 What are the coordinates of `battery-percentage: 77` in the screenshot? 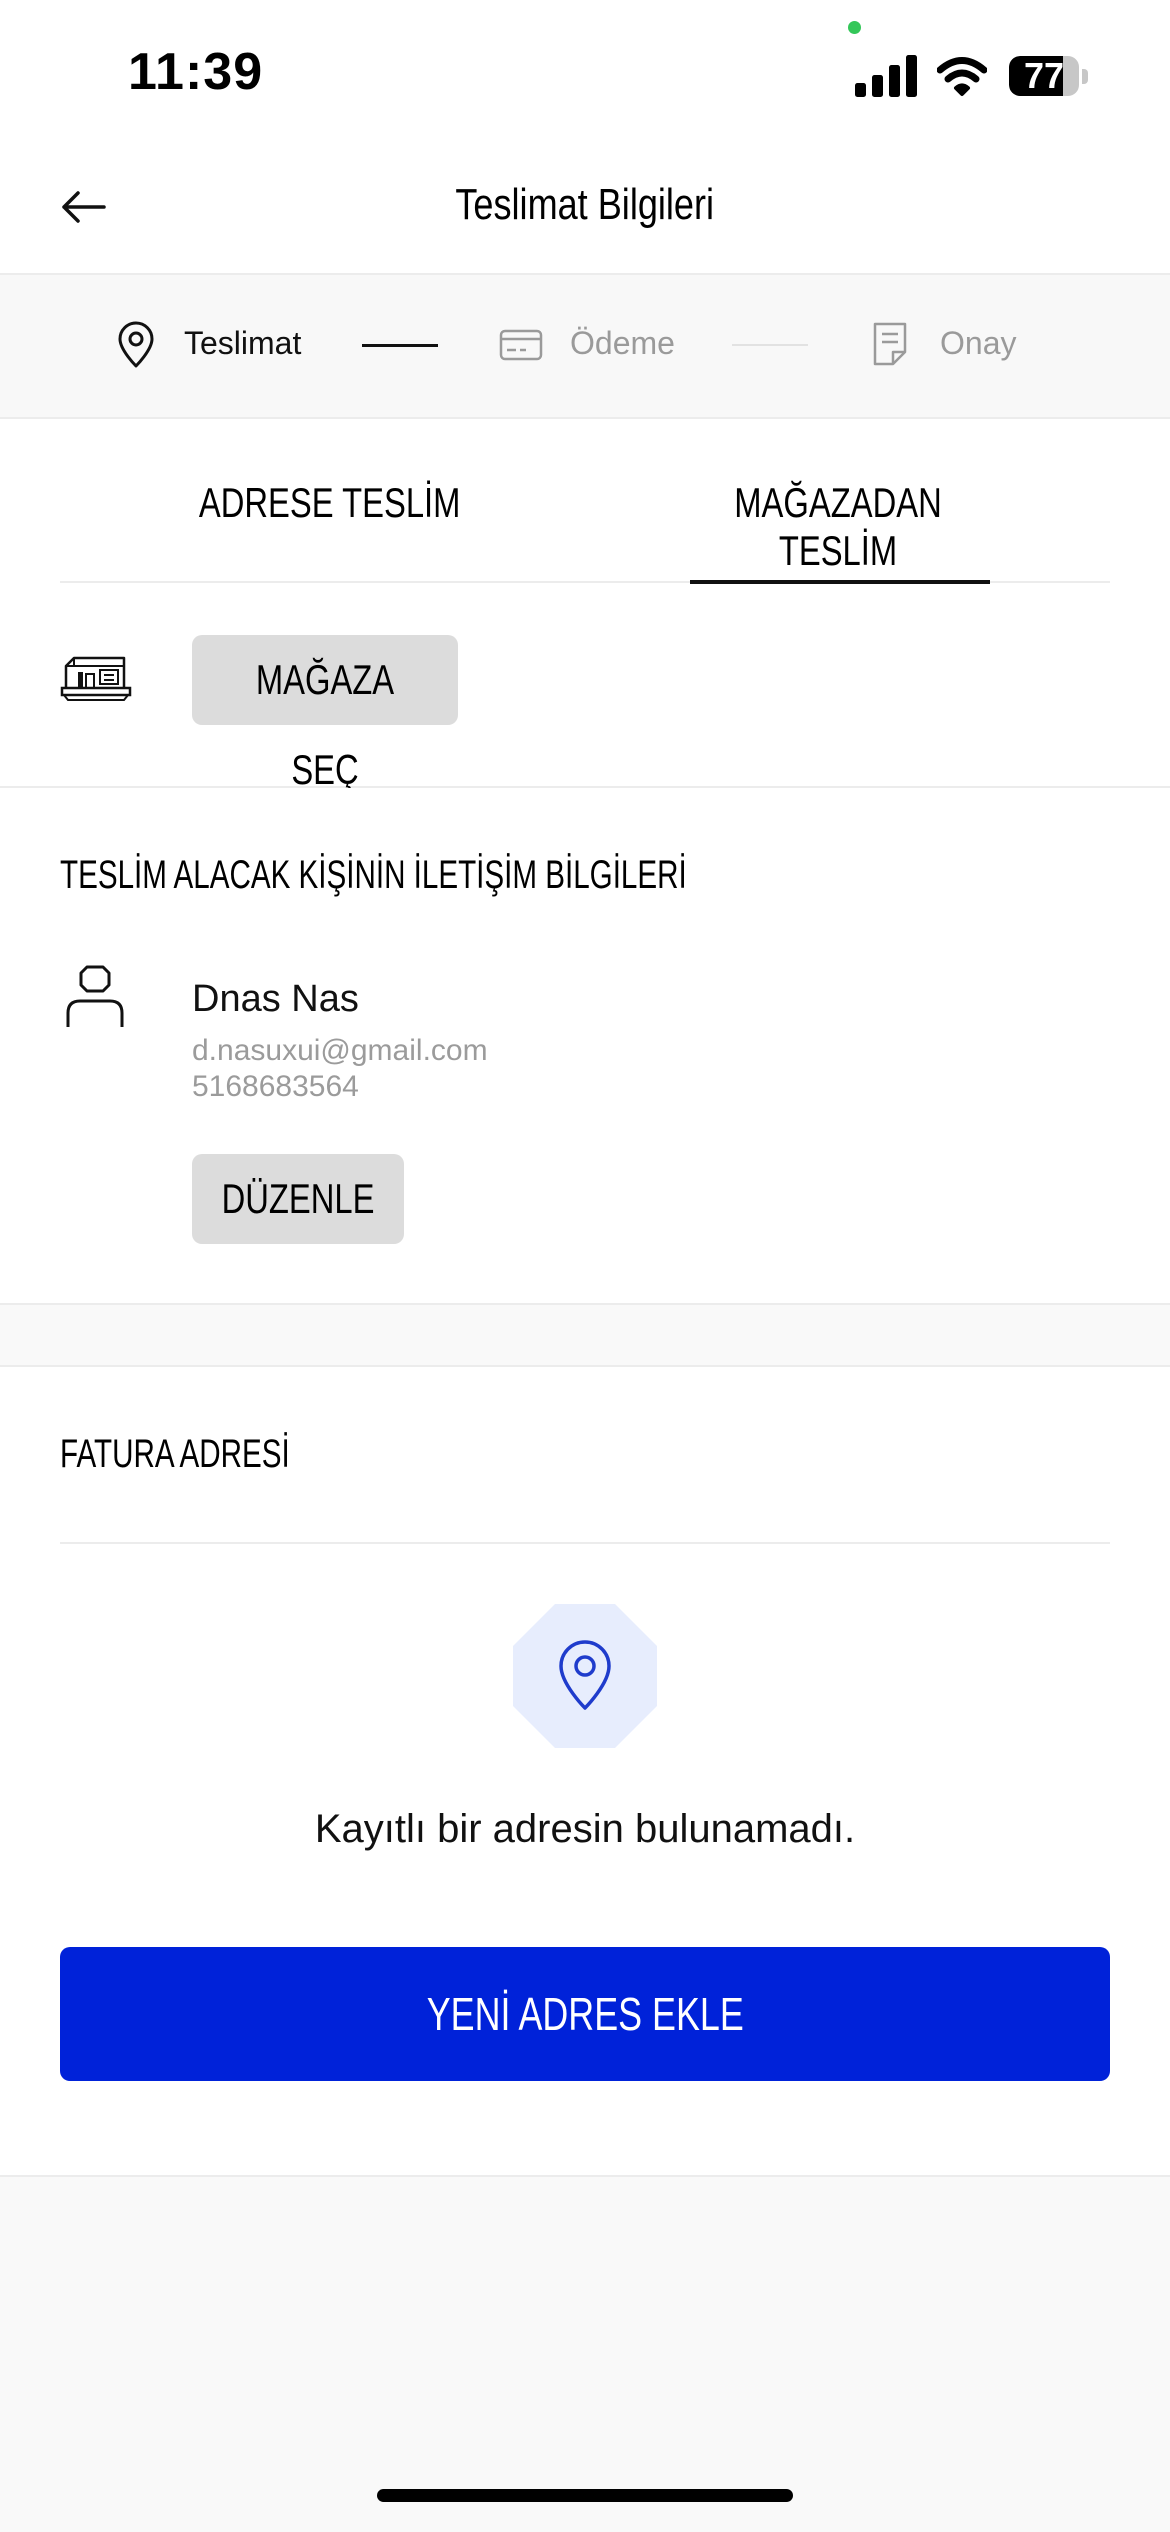 It's located at (1044, 76).